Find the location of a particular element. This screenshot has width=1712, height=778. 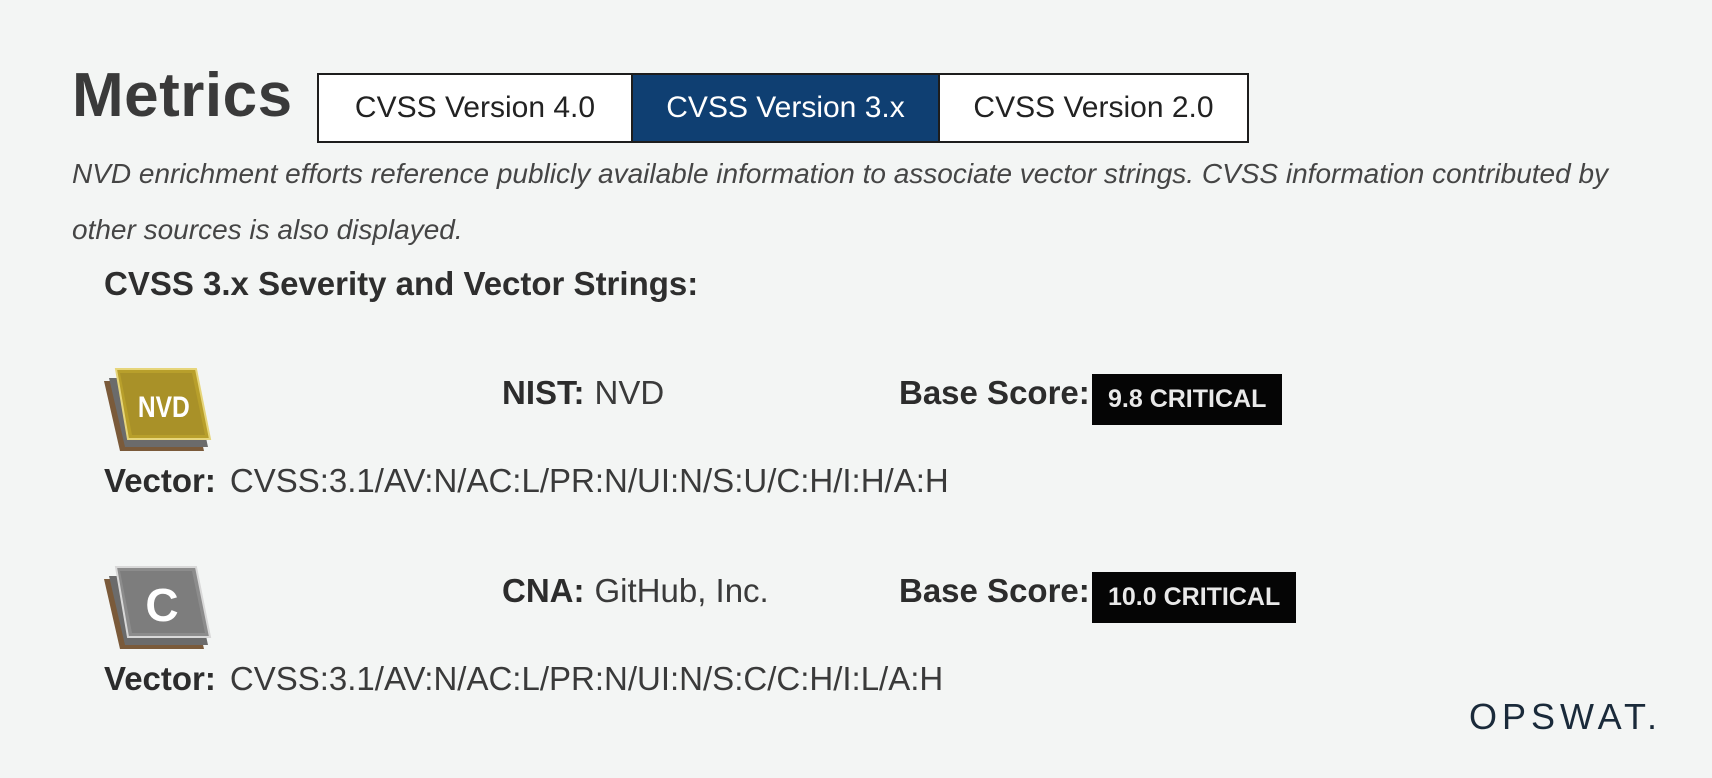

source-cna: CNA: GitHub, Inc. is located at coordinates (635, 591).